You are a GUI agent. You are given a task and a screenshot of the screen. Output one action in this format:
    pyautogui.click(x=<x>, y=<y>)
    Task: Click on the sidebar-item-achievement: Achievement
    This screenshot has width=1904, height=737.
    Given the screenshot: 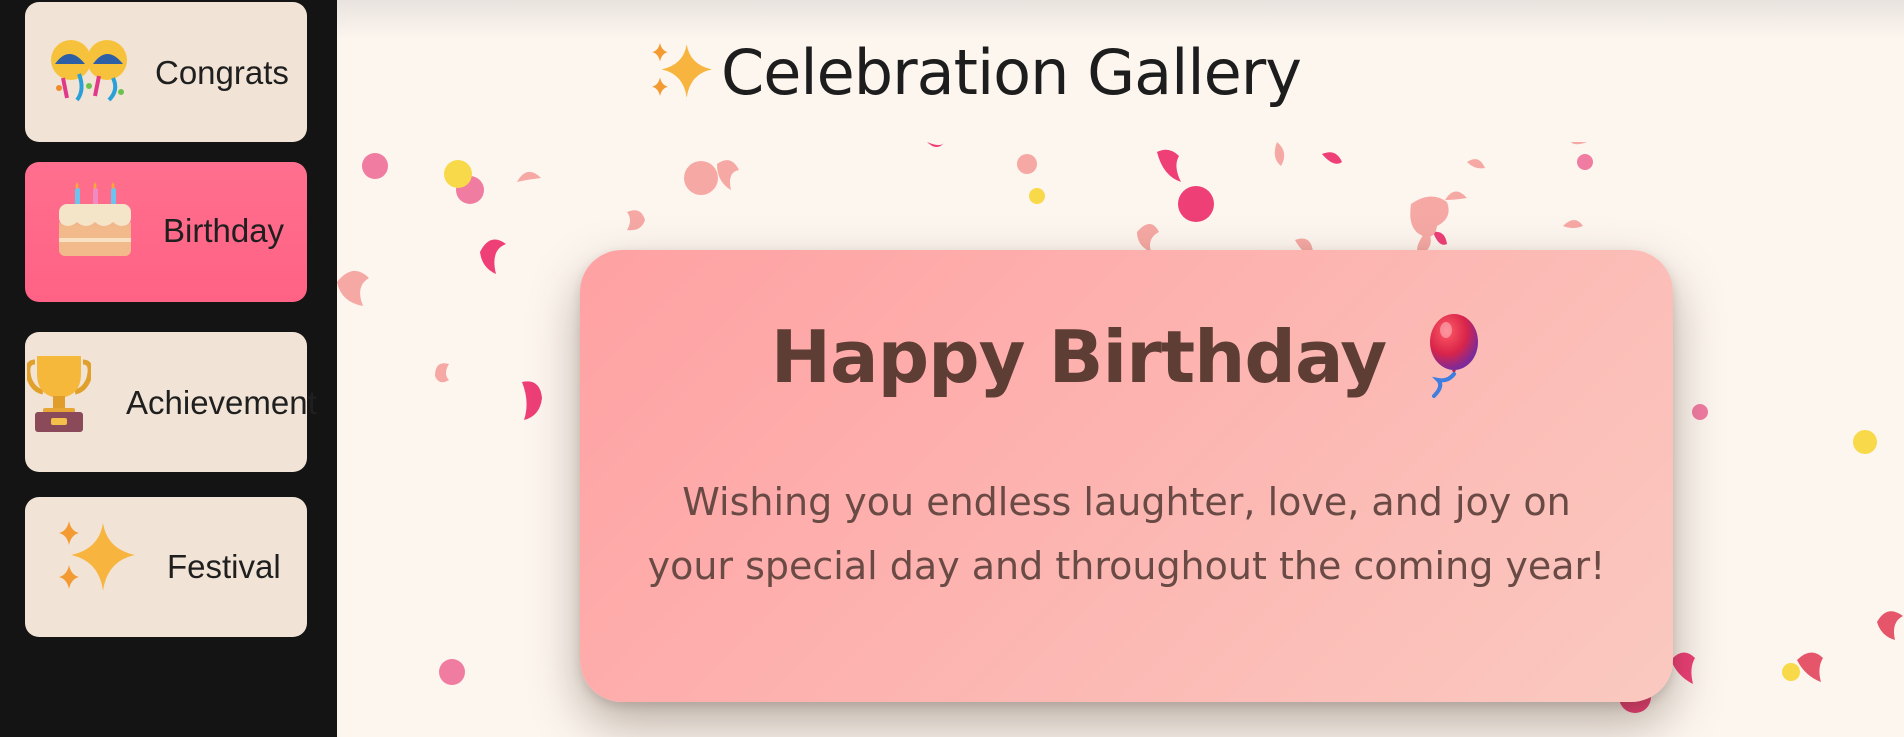 What is the action you would take?
    pyautogui.click(x=171, y=402)
    